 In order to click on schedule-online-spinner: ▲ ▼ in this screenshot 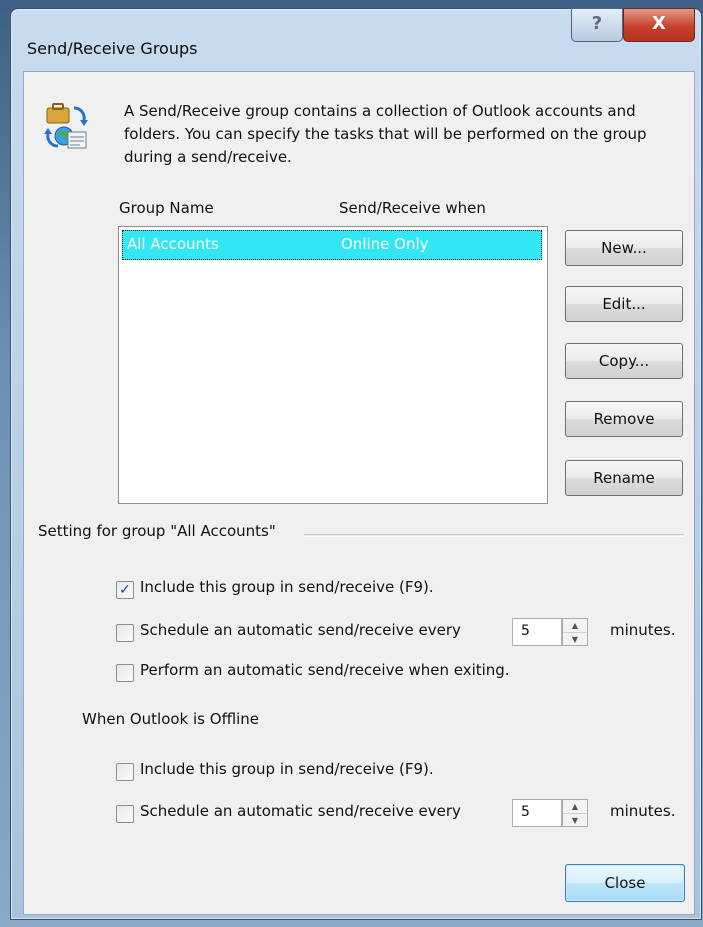, I will do `click(575, 632)`.